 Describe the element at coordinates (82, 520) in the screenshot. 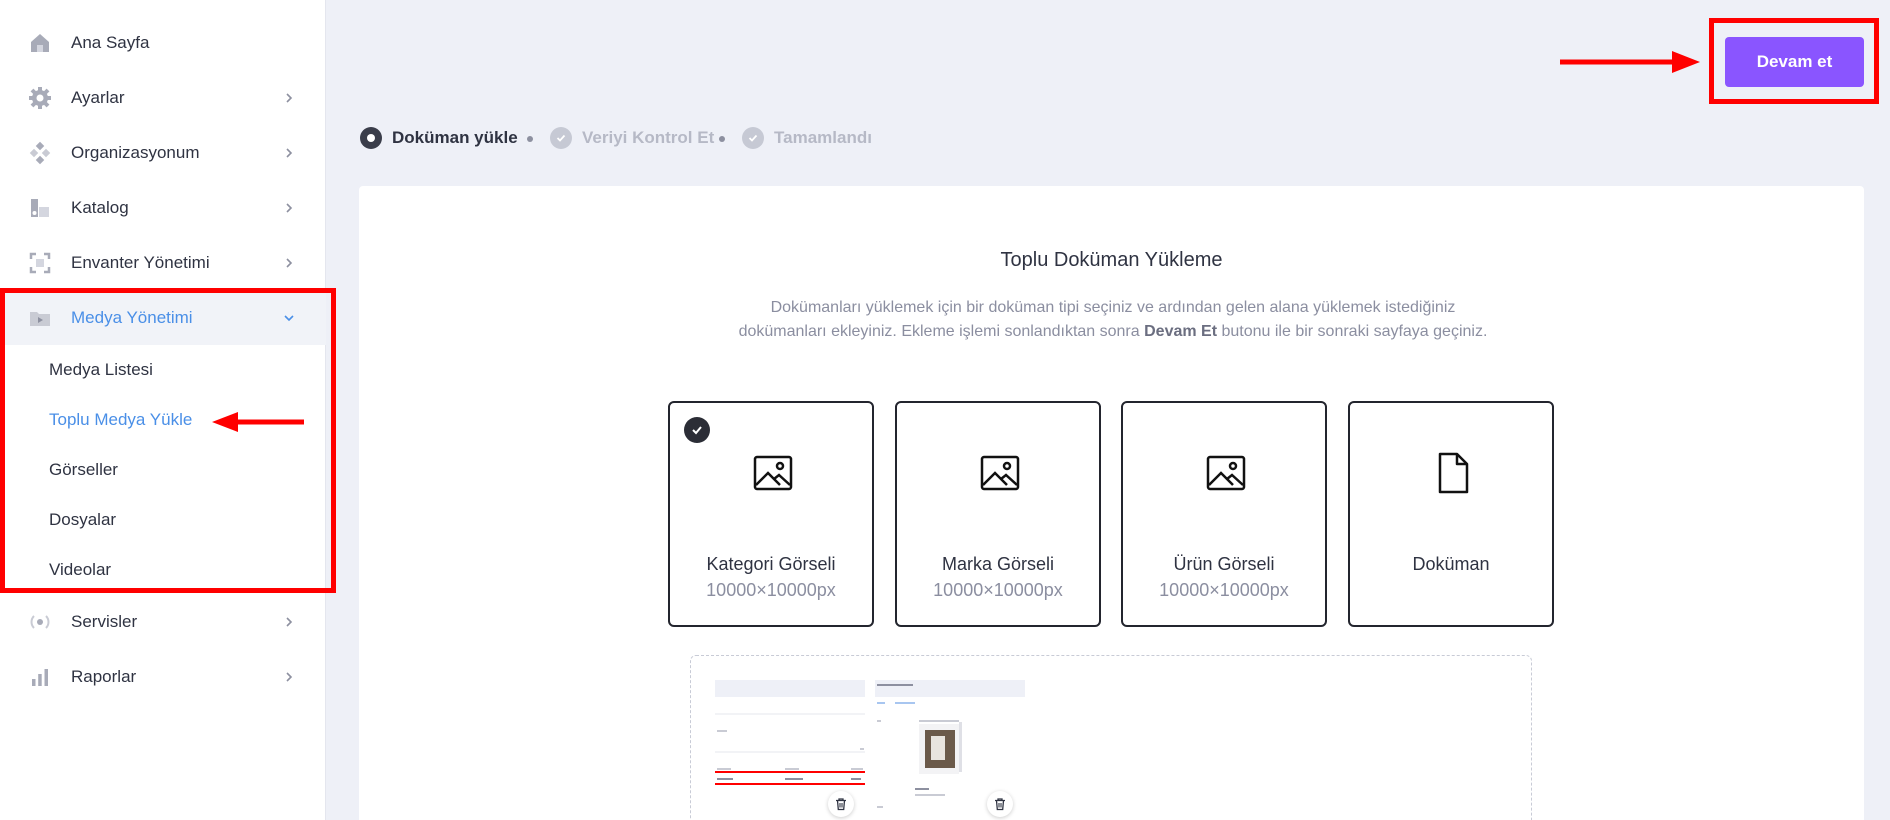

I see `submenu-item-files: Dosyalar` at that location.